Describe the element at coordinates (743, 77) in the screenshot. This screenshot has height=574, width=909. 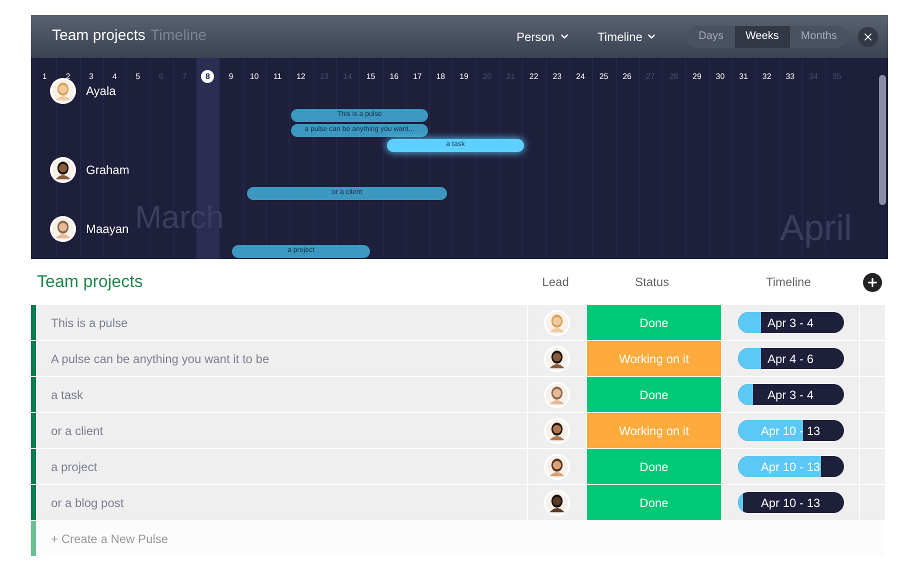
I see `day-number: 31` at that location.